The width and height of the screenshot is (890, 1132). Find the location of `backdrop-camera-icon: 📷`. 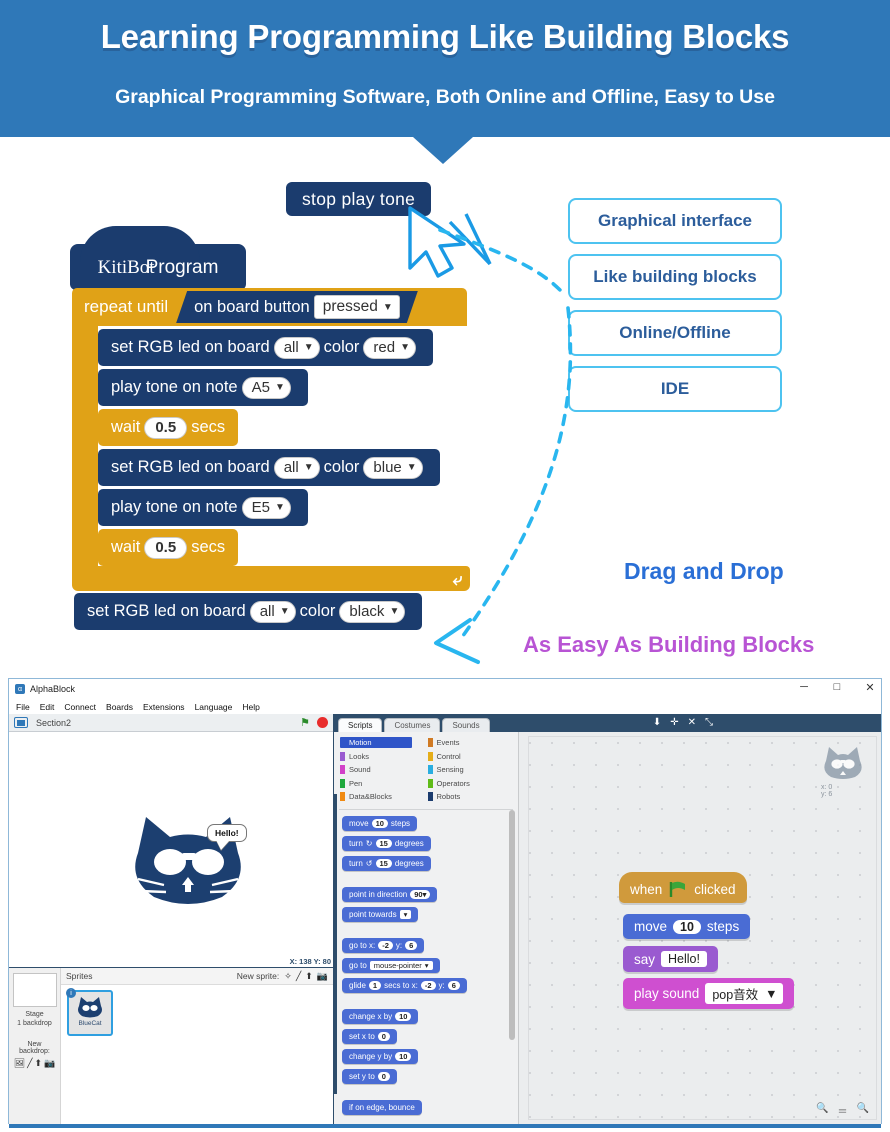

backdrop-camera-icon: 📷 is located at coordinates (49, 1063).